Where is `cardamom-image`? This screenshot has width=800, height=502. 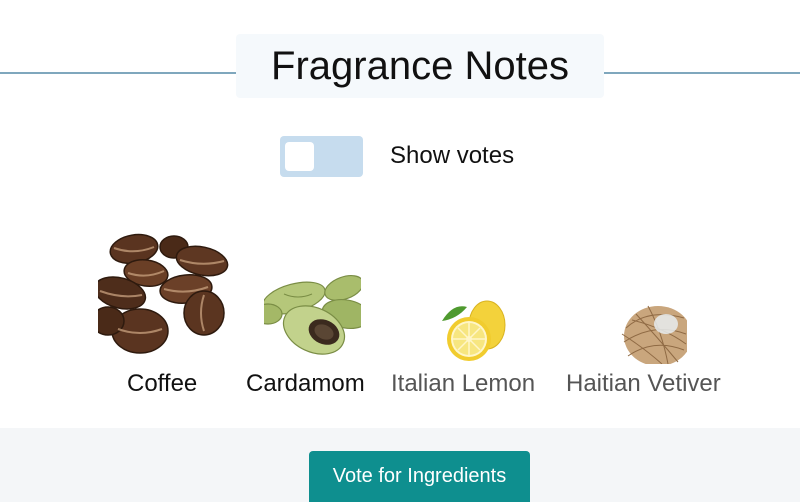
cardamom-image is located at coordinates (312, 319).